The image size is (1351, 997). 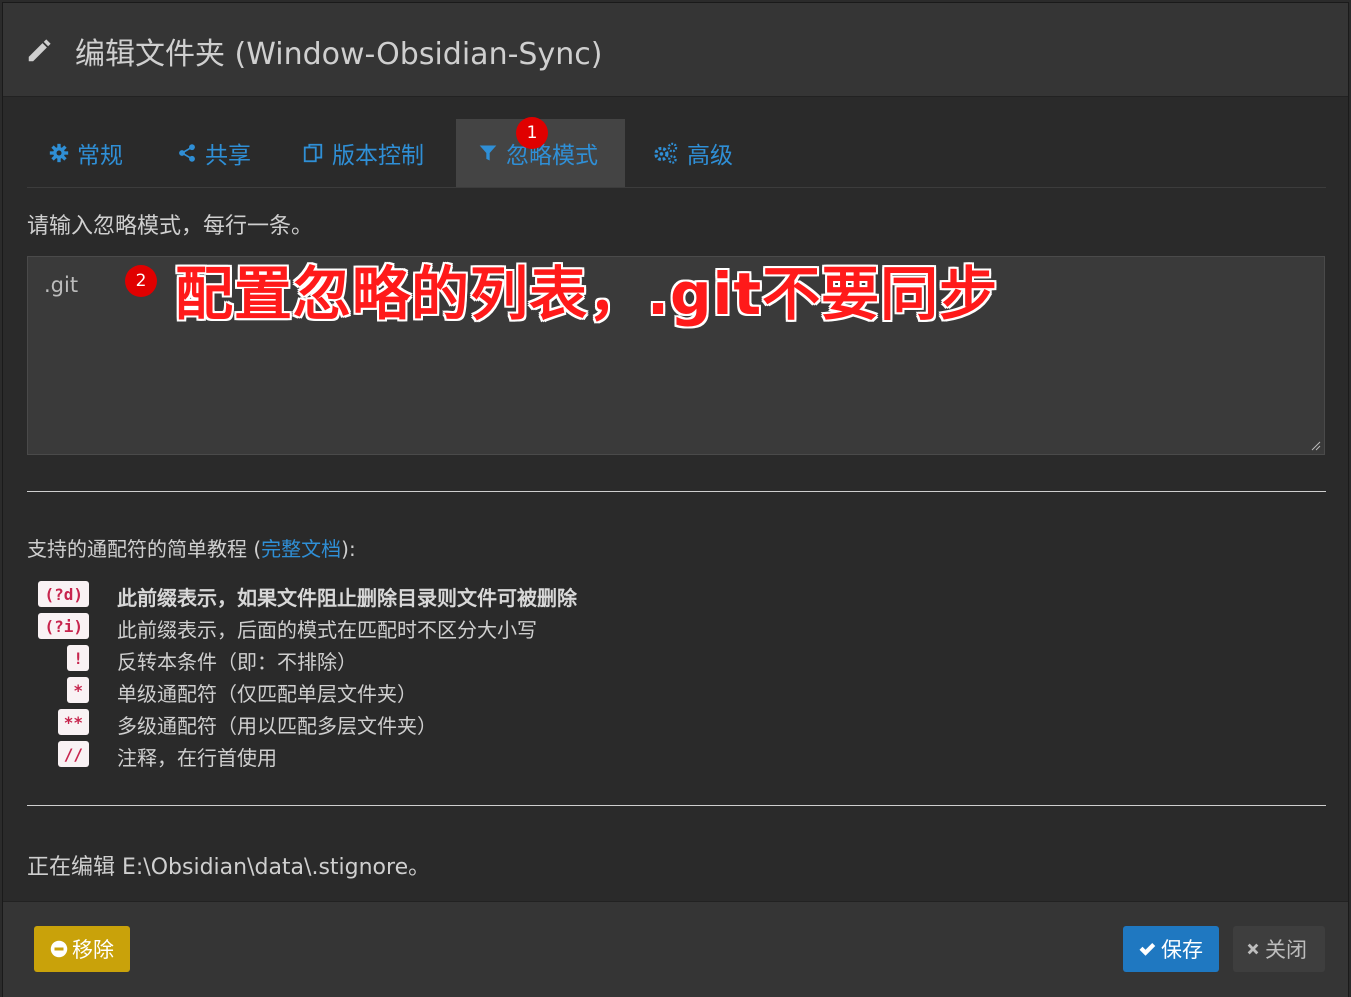 What do you see at coordinates (237, 661) in the screenshot?
I see `wildcard-desc: 反转本条件（即：不排除）` at bounding box center [237, 661].